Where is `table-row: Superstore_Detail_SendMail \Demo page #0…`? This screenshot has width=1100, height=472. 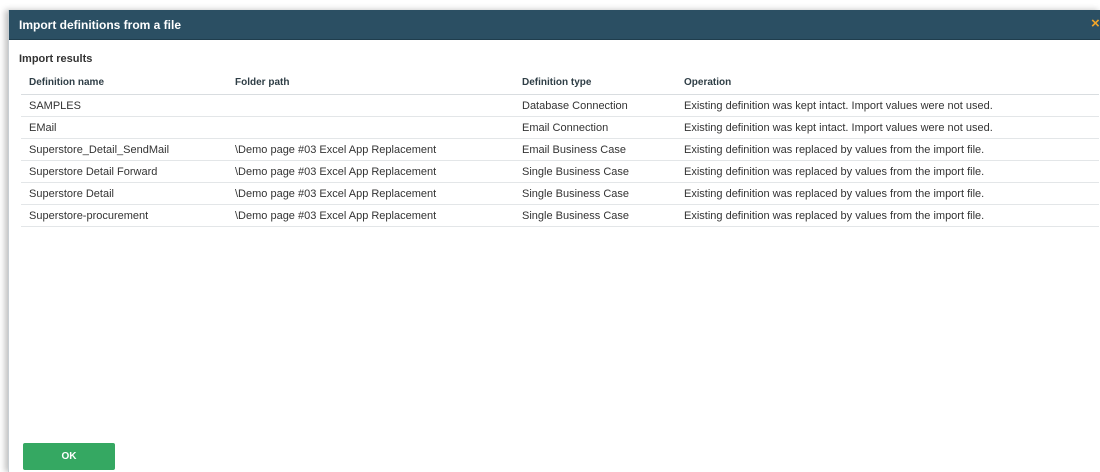
table-row: Superstore_Detail_SendMail \Demo page #0… is located at coordinates (560, 150).